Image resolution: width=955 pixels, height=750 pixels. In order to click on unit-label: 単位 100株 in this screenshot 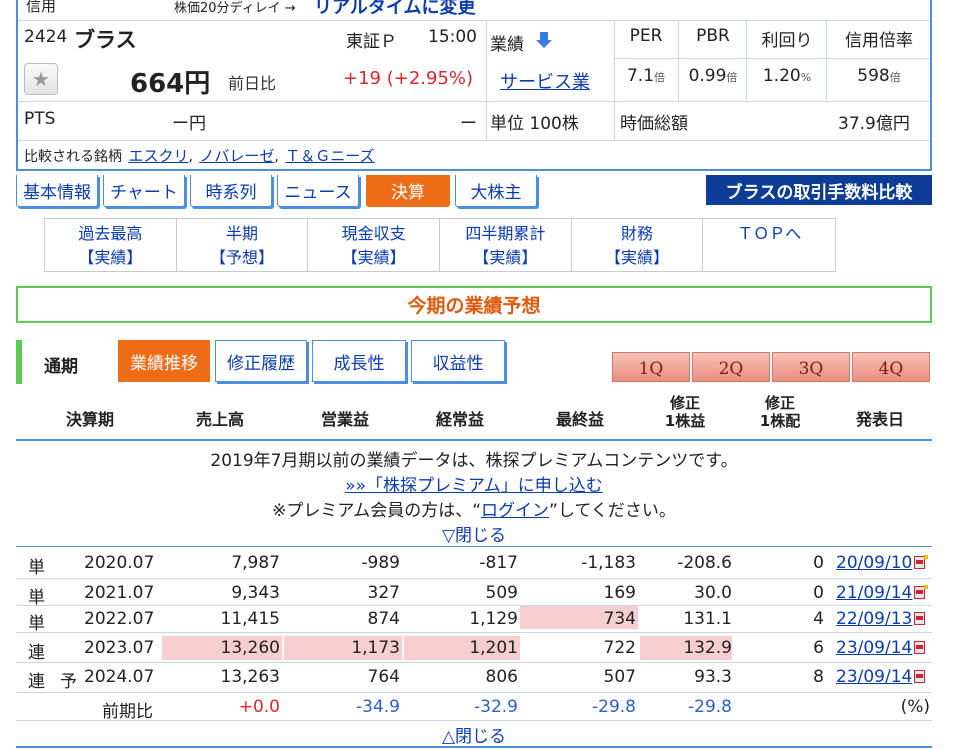, I will do `click(534, 124)`.